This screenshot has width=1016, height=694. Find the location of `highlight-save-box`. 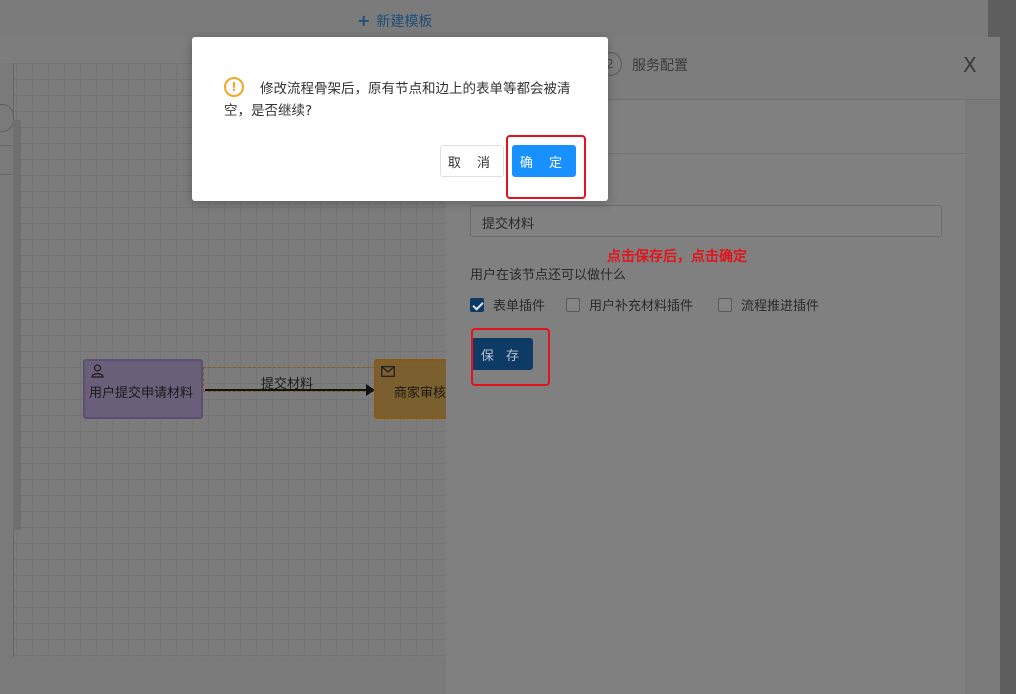

highlight-save-box is located at coordinates (510, 357).